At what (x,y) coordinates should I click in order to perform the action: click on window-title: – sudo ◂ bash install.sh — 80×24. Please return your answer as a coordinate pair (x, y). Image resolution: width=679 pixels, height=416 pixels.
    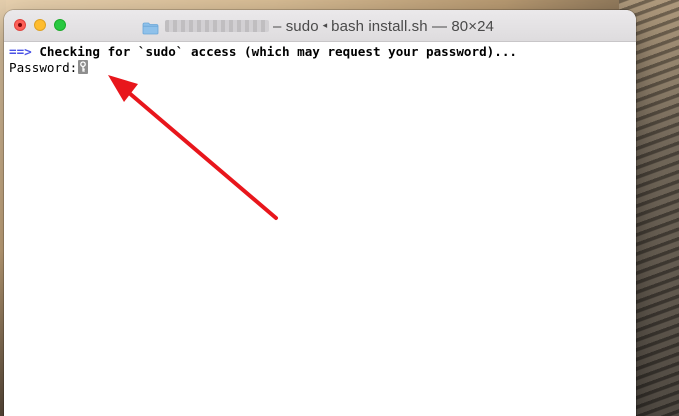
    Looking at the image, I should click on (318, 26).